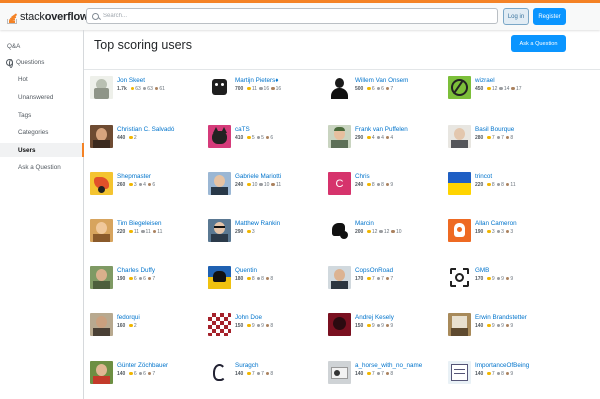 The image size is (600, 399). What do you see at coordinates (507, 185) in the screenshot?
I see `user-card: trincot 220 8 8 11` at bounding box center [507, 185].